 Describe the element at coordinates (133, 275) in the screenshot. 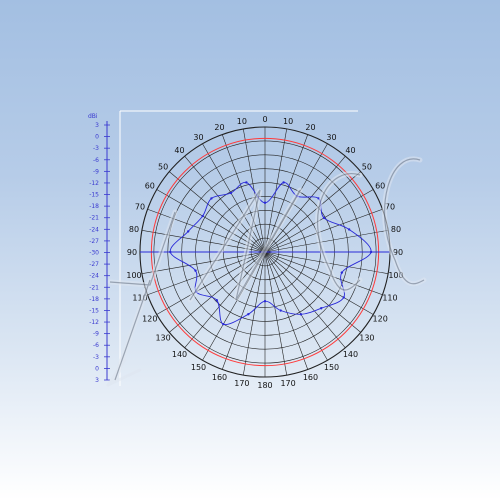

I see `angle-label: 100` at that location.